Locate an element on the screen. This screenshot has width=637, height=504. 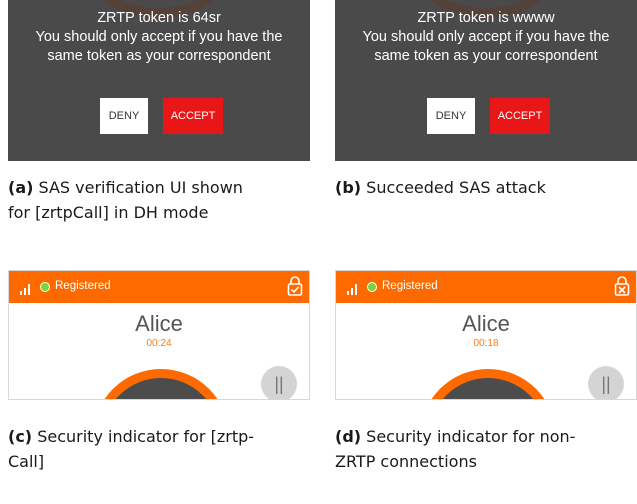
caption-text: Security indicator for [zrtp- is located at coordinates (146, 436).